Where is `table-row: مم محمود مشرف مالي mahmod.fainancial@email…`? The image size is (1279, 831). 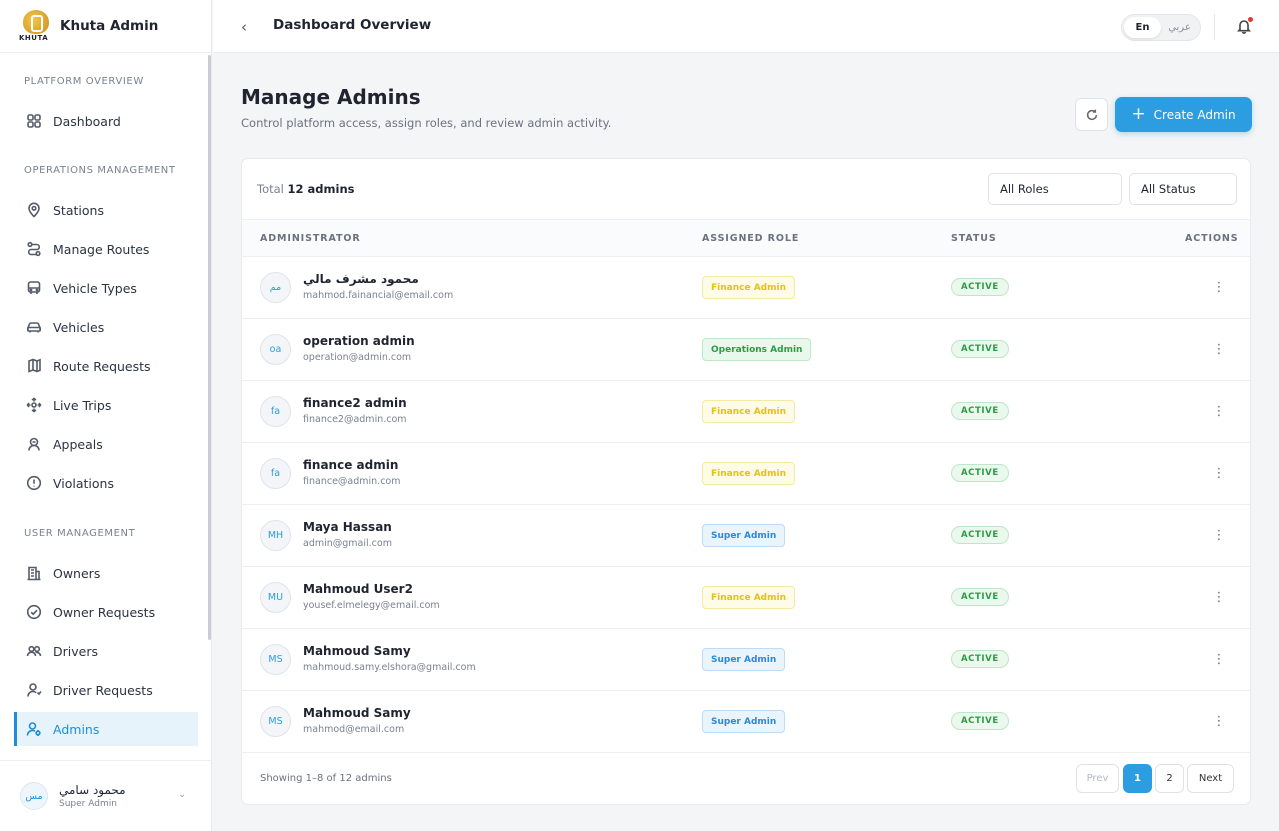 table-row: مم محمود مشرف مالي mahmod.fainancial@email… is located at coordinates (746, 288).